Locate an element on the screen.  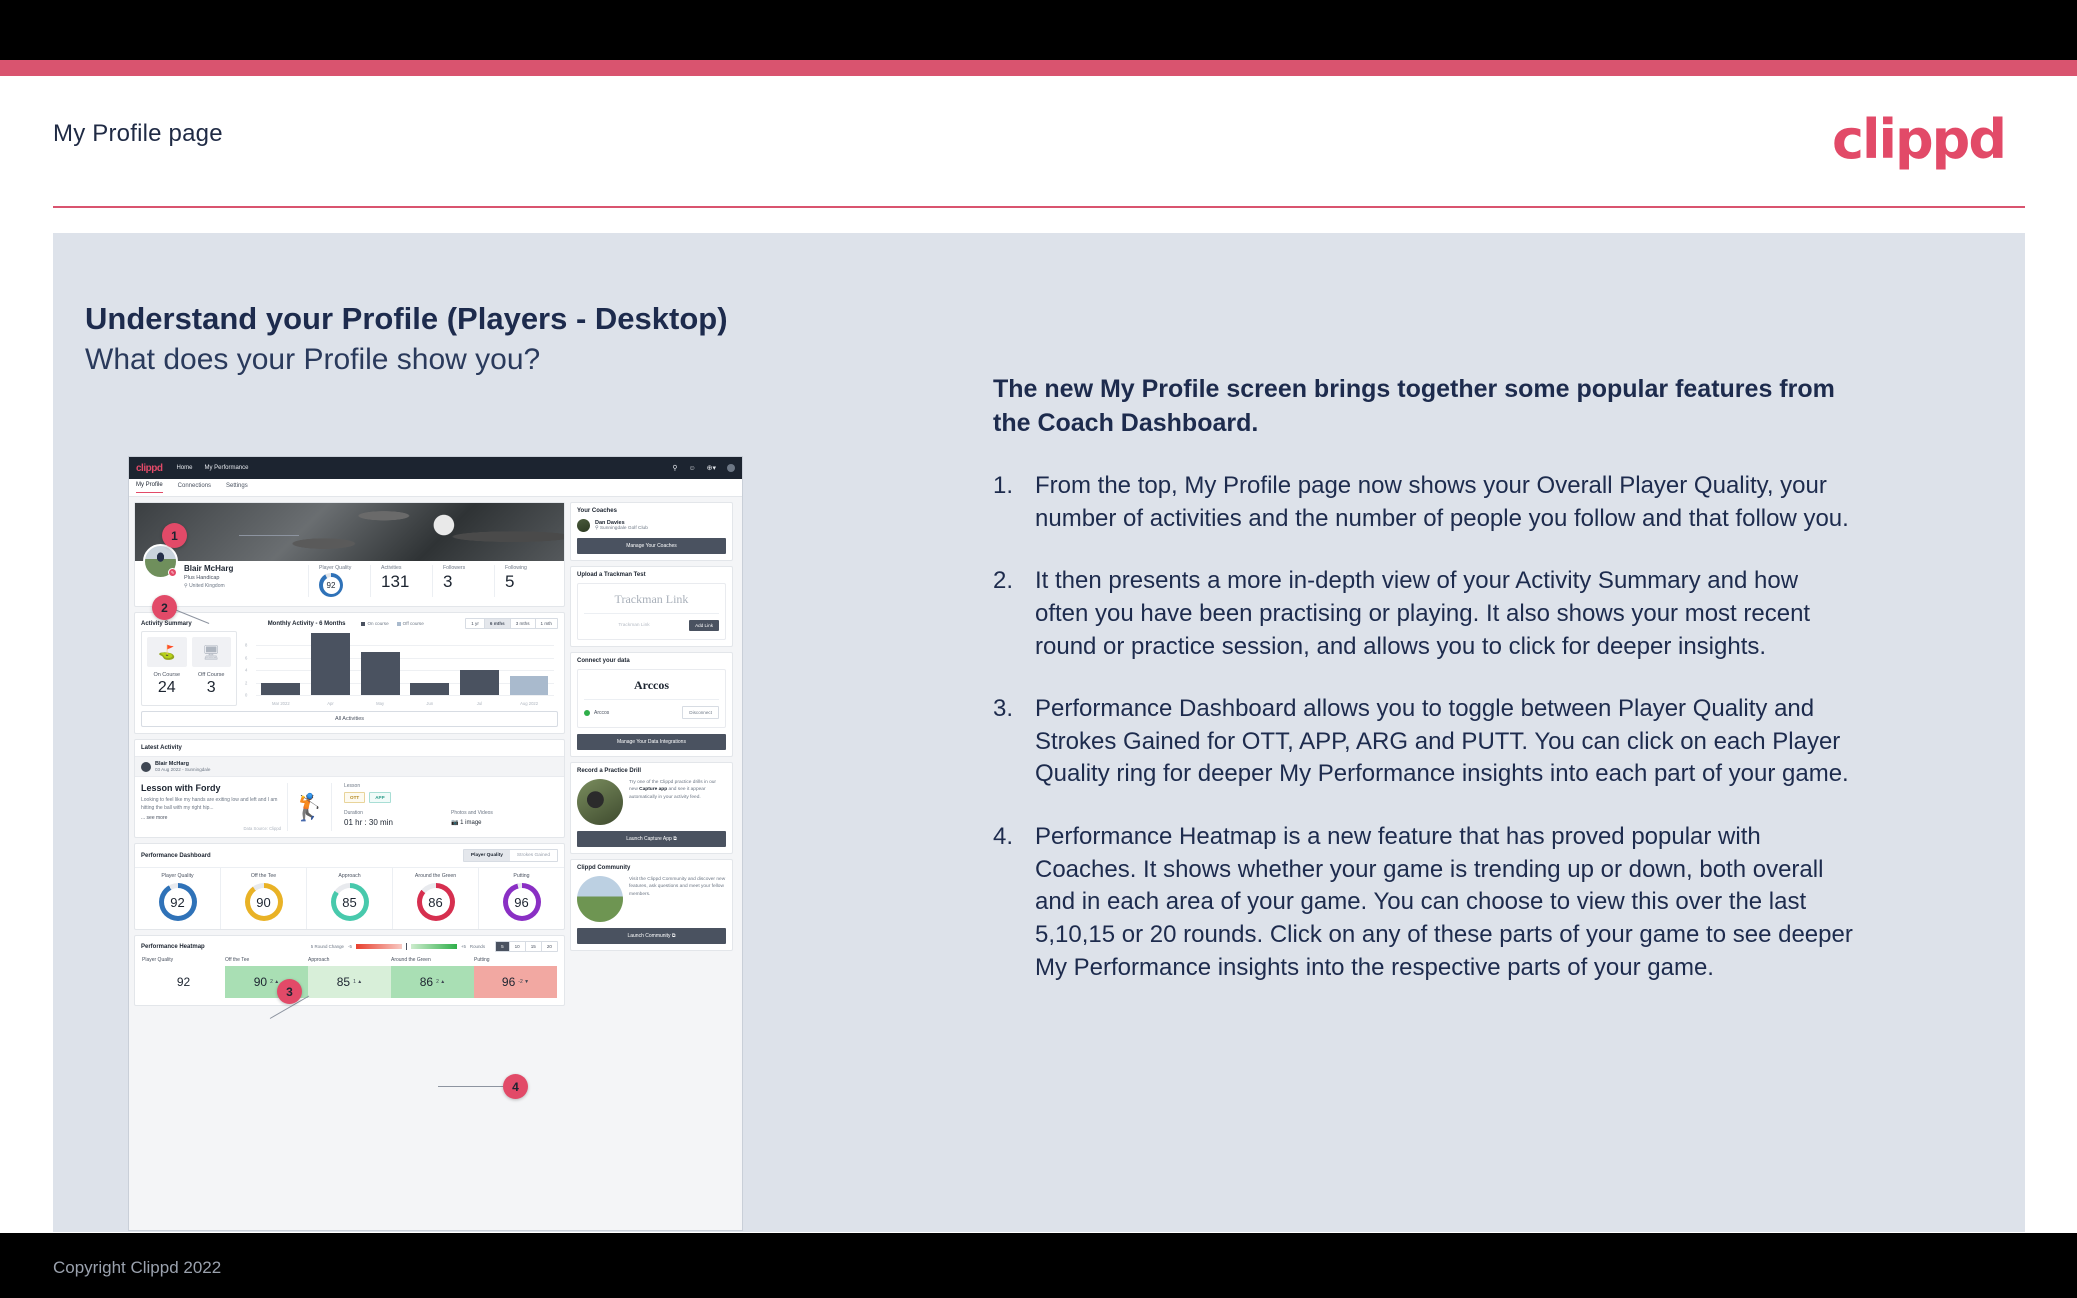
range-1yr: 1 yr is located at coordinates (475, 623).